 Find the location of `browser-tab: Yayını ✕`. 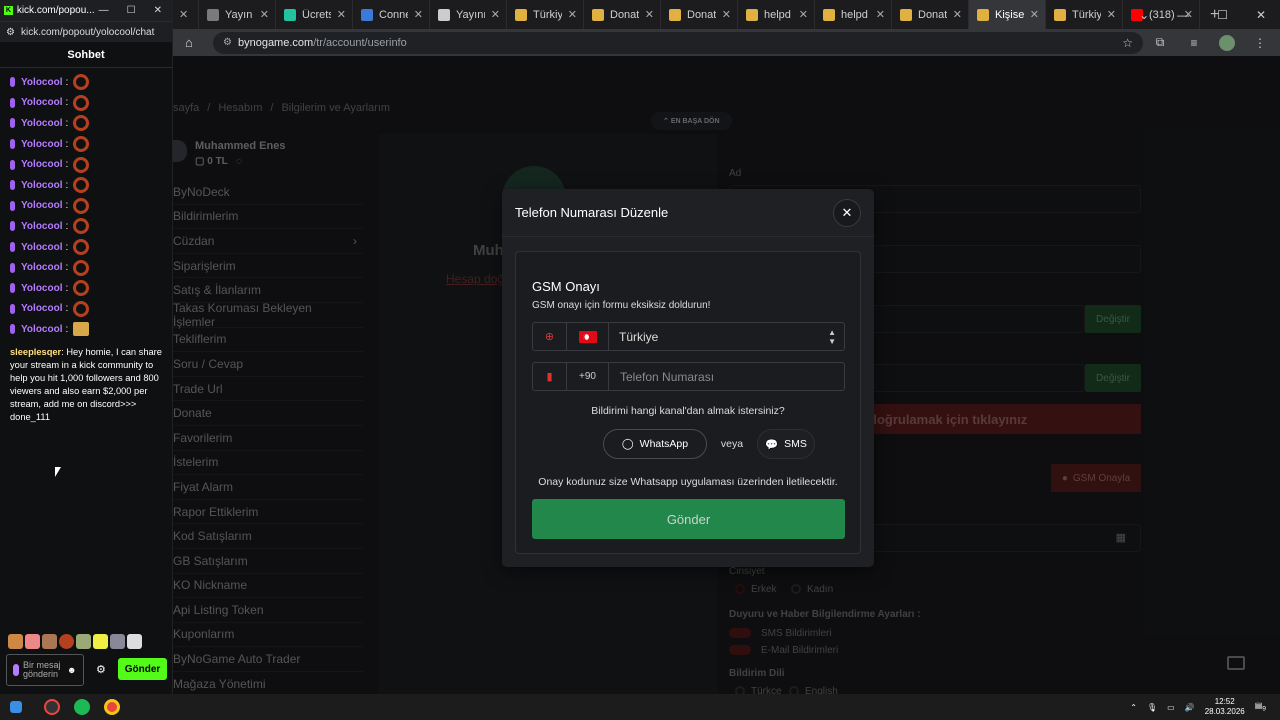

browser-tab: Yayını ✕ is located at coordinates (468, 14).